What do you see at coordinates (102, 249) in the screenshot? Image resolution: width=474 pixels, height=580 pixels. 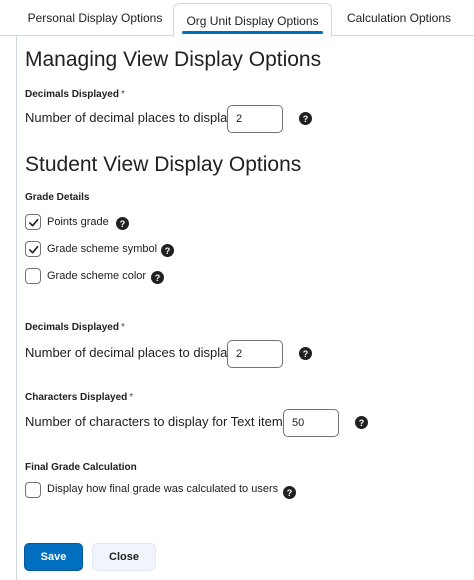 I see `grade-scheme-symbol-label: Grade scheme symbol` at bounding box center [102, 249].